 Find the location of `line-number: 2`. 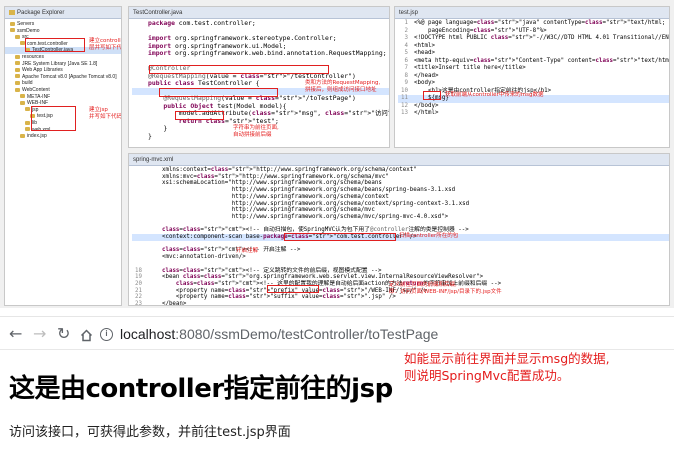

line-number: 2 is located at coordinates (406, 30).